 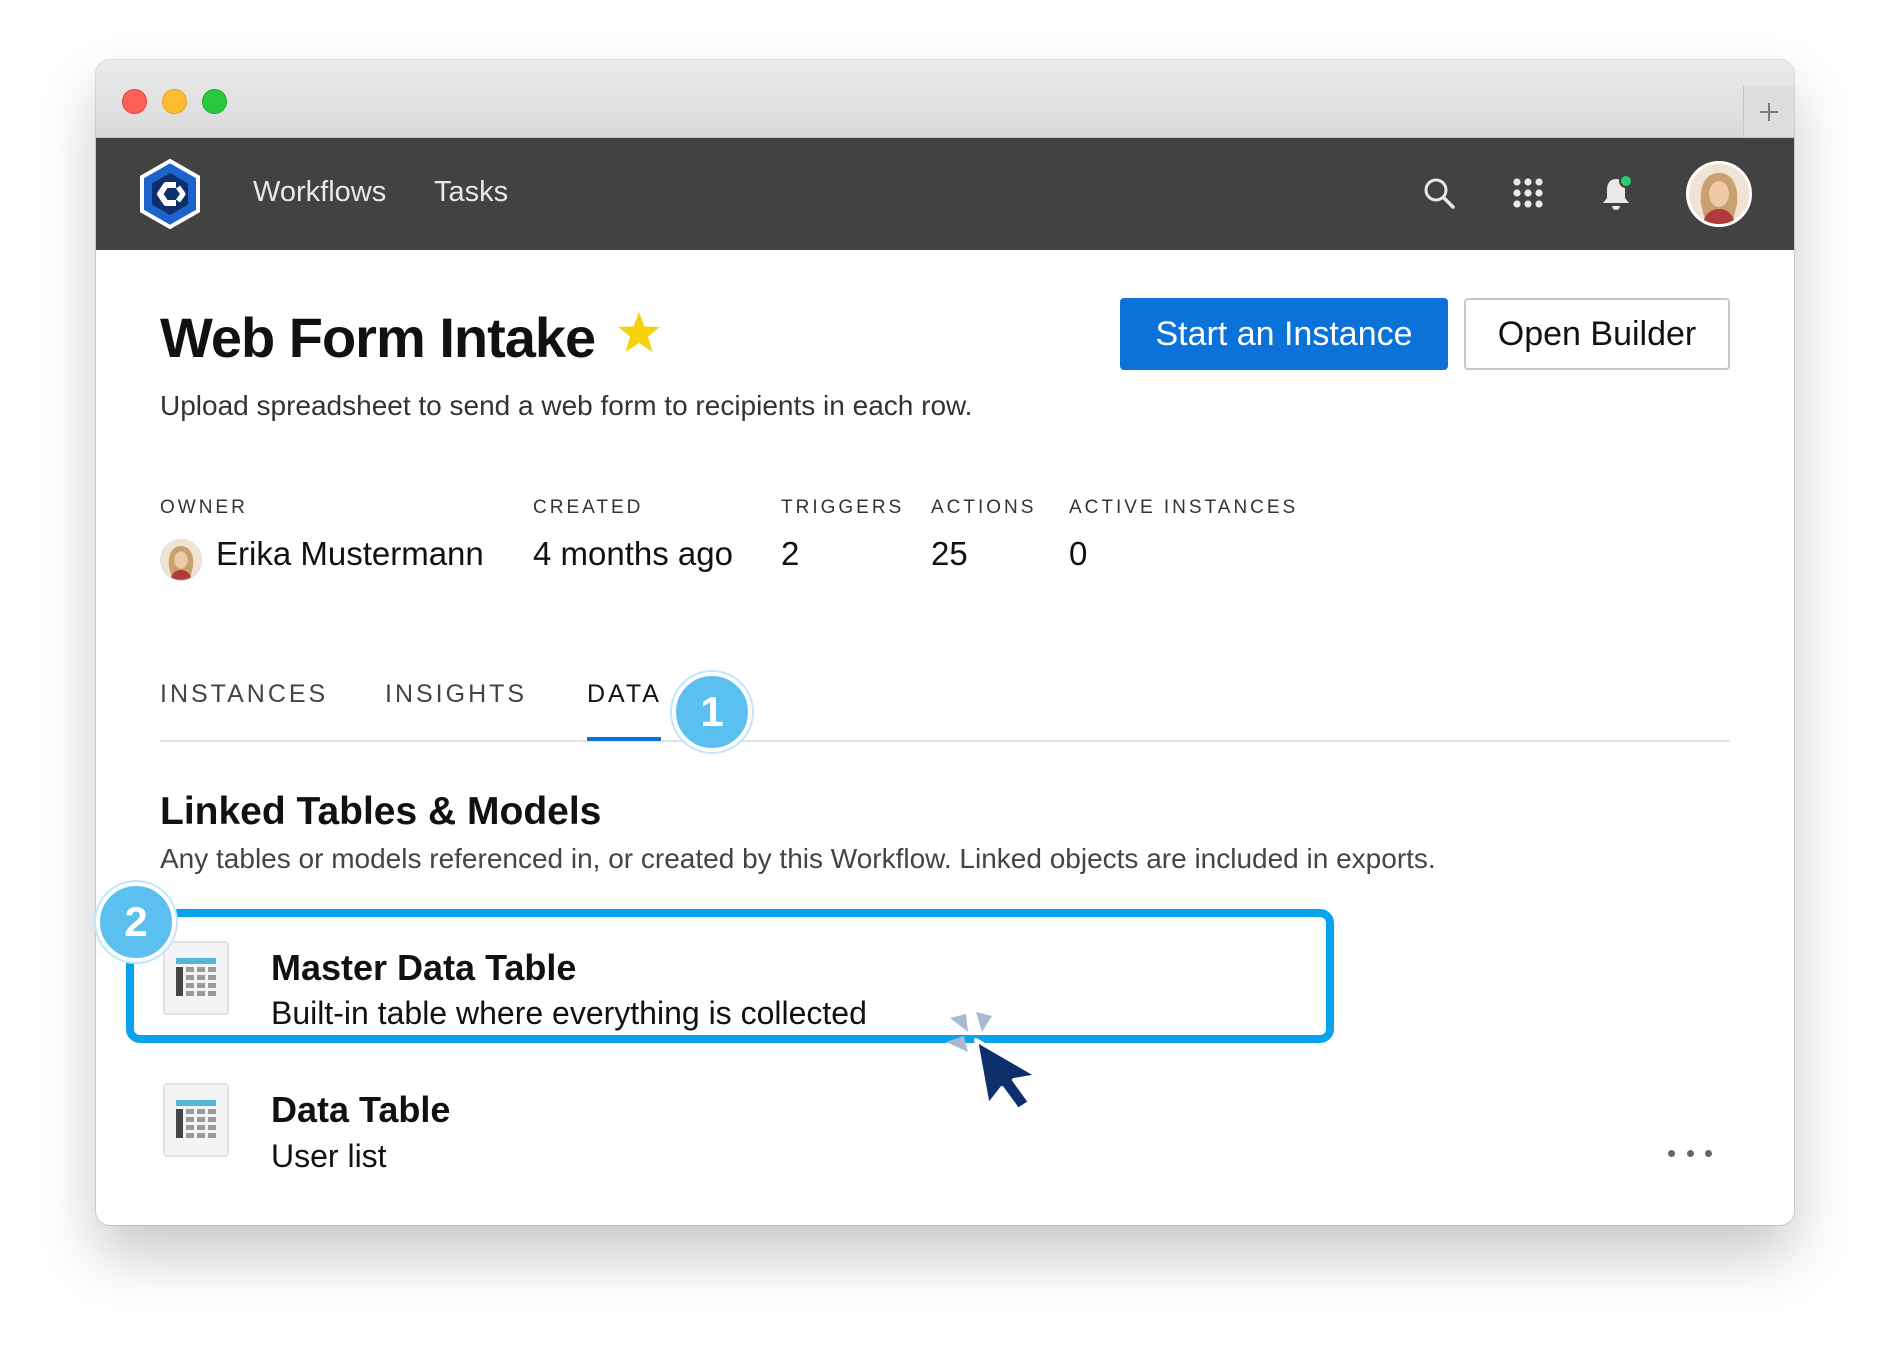 What do you see at coordinates (843, 507) in the screenshot?
I see `meta-label-triggers: TRIGGERS` at bounding box center [843, 507].